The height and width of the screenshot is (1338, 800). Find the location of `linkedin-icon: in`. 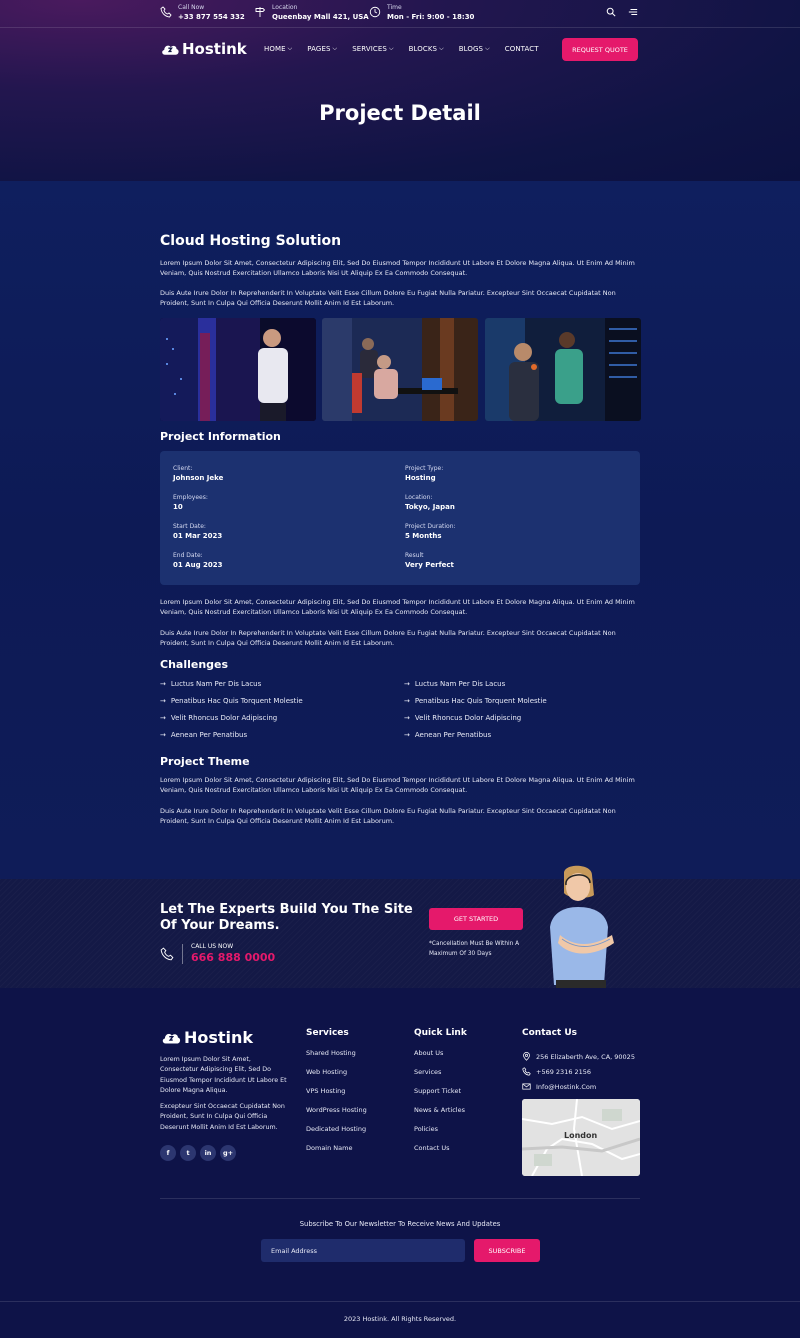

linkedin-icon: in is located at coordinates (208, 1153).